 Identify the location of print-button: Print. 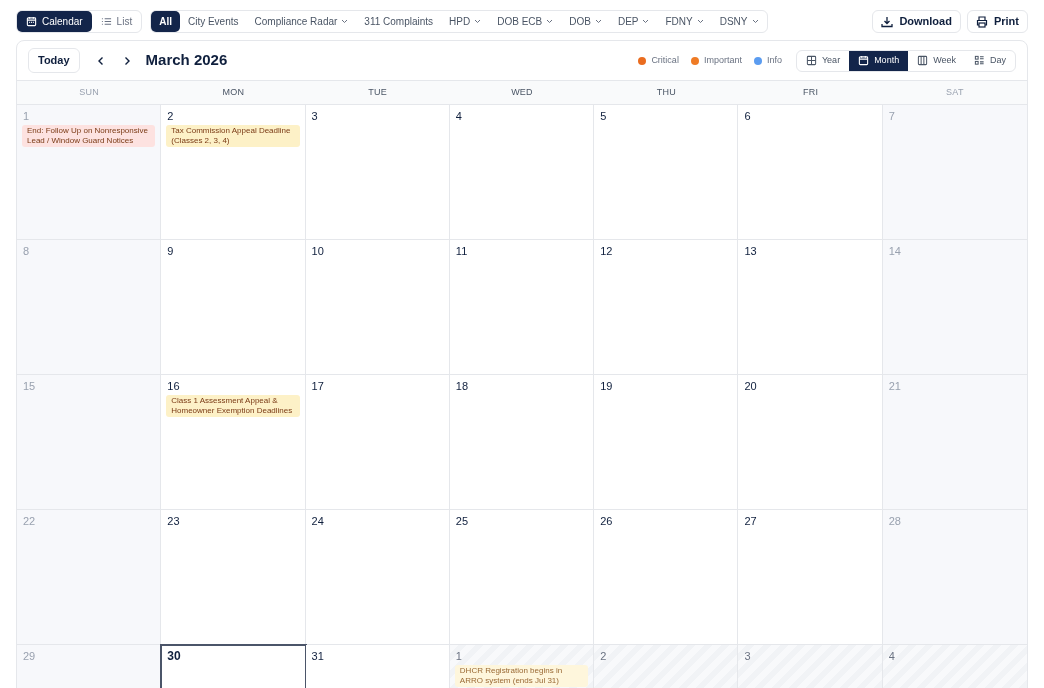
(997, 21).